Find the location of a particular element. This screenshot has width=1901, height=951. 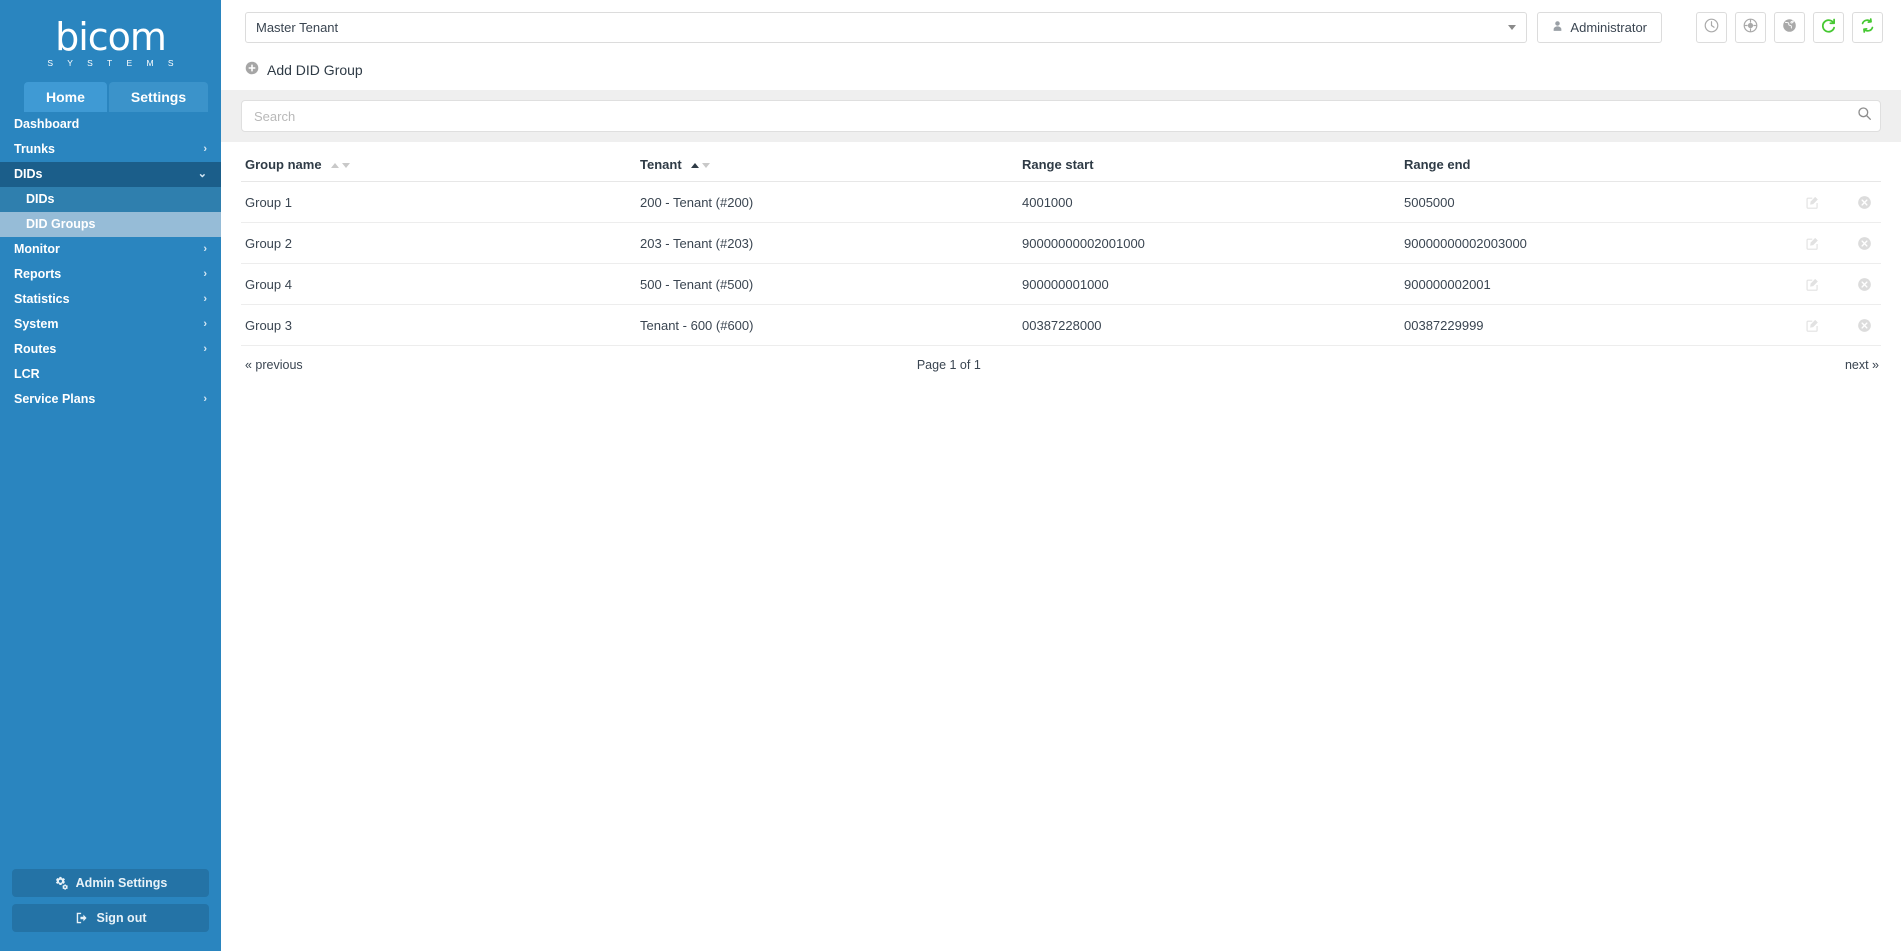

globe-icon-button is located at coordinates (1789, 27).